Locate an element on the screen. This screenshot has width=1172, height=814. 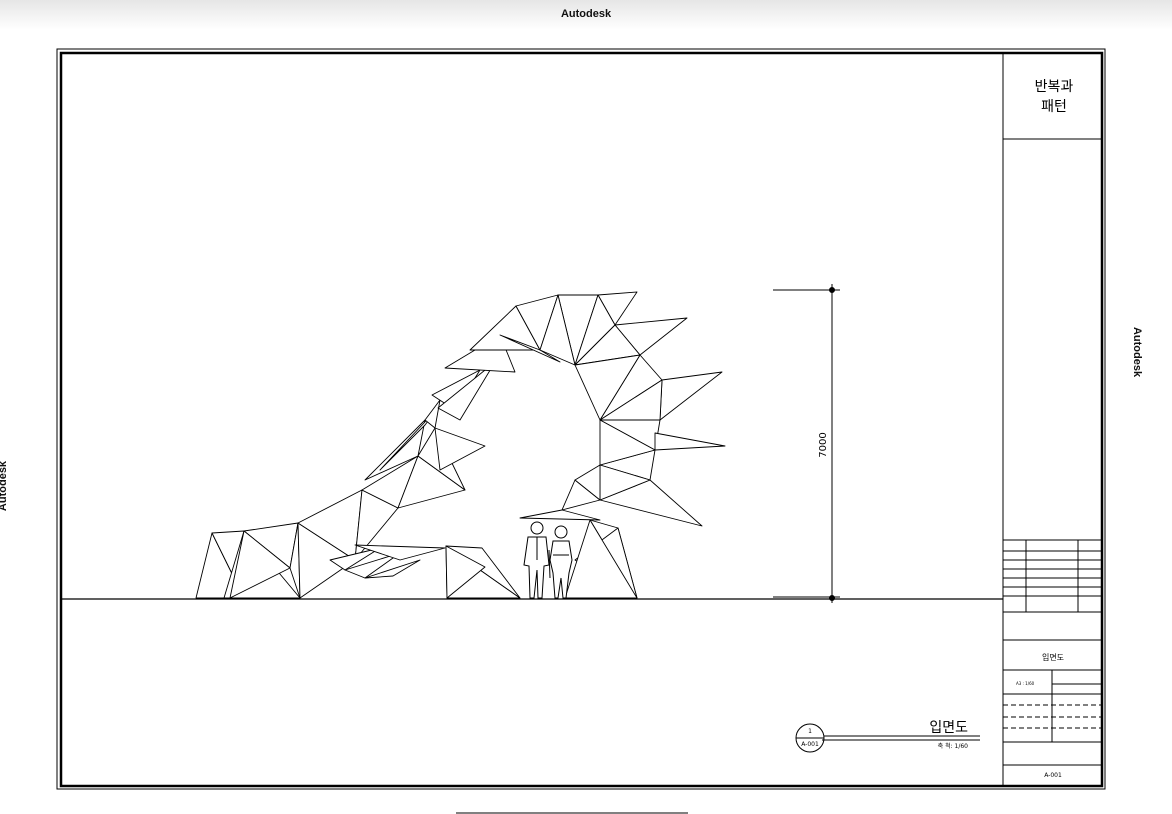
callout-detail-number: 1 is located at coordinates (810, 731).